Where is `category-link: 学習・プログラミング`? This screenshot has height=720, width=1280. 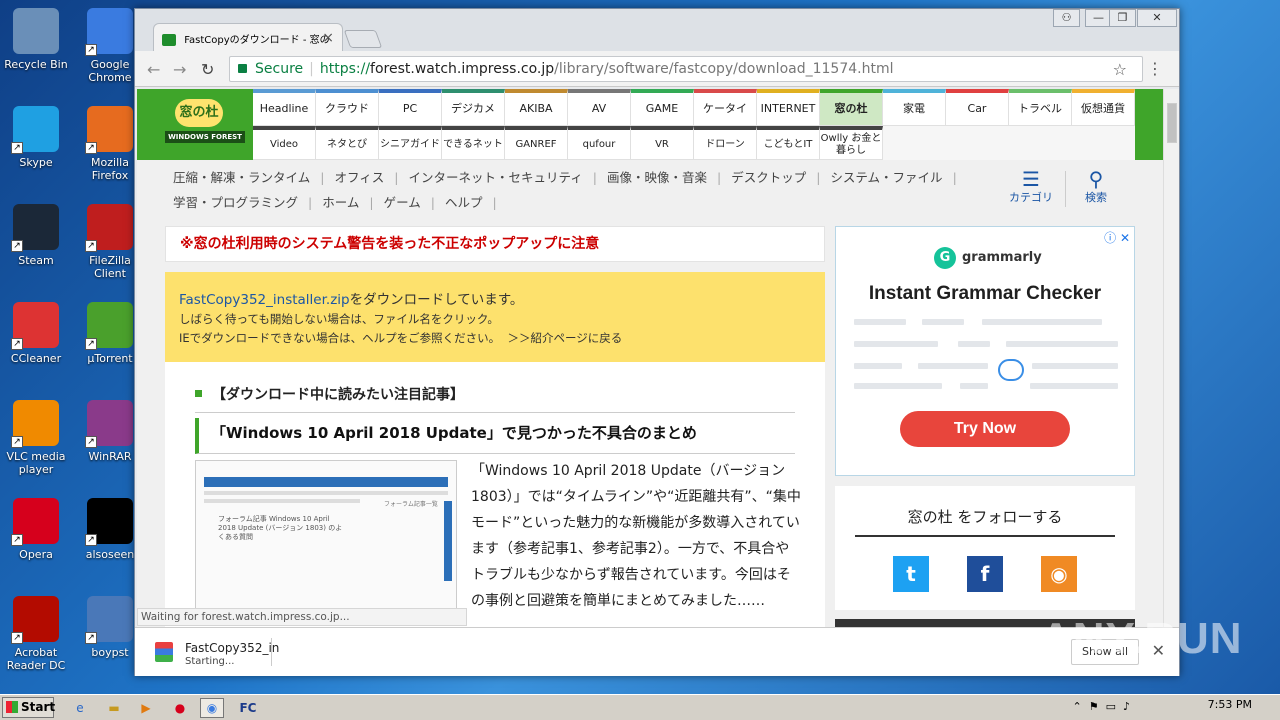 category-link: 学習・プログラミング is located at coordinates (235, 202).